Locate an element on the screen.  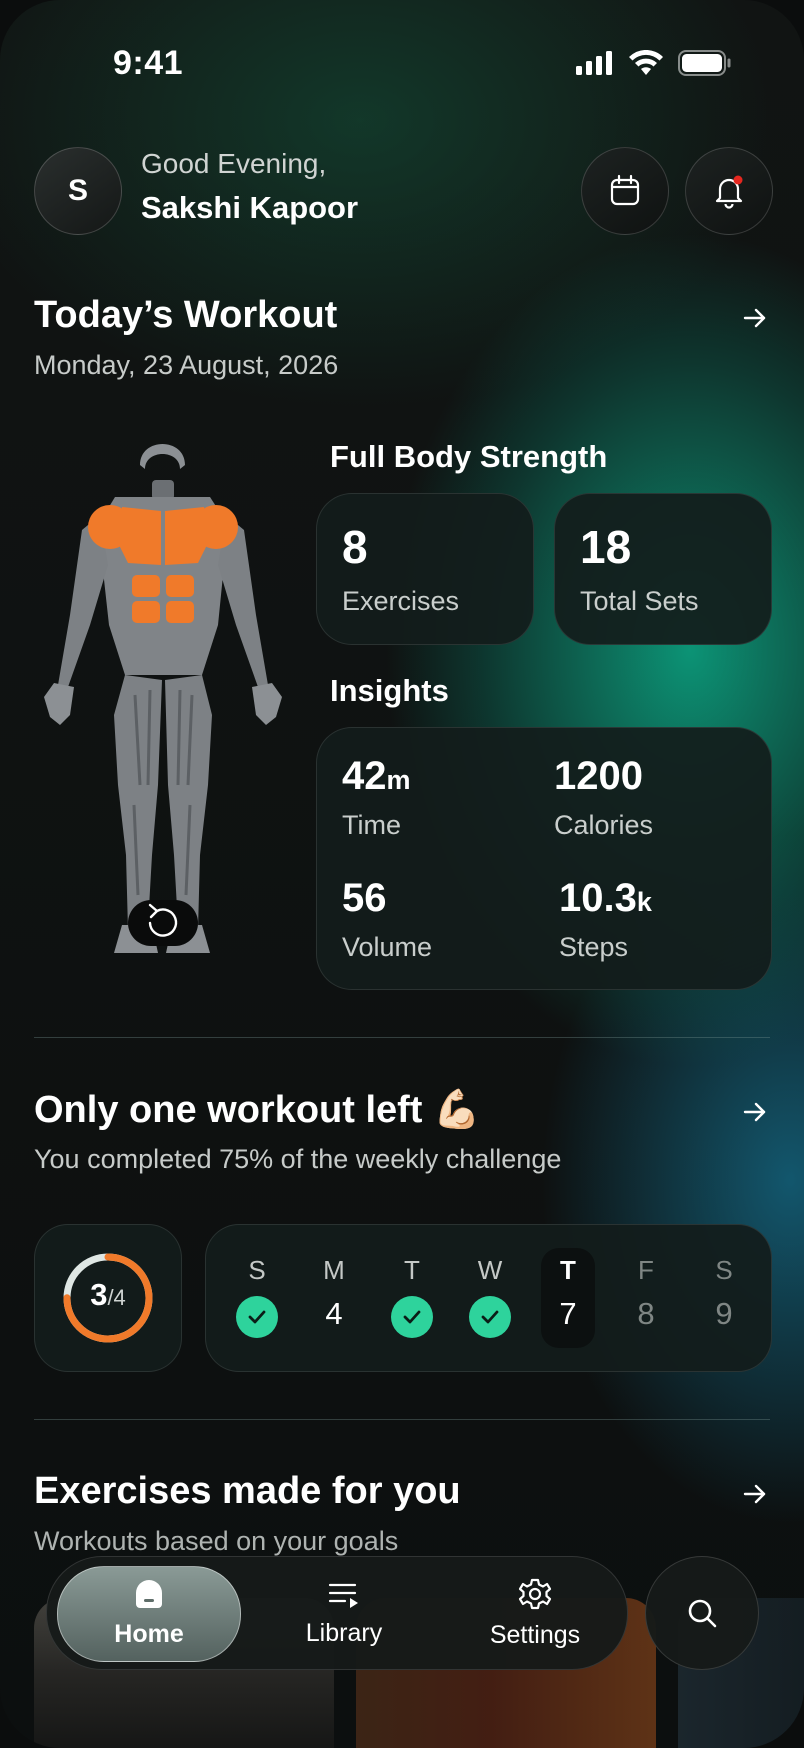
insight-volume-value: 56 is located at coordinates (364, 898).